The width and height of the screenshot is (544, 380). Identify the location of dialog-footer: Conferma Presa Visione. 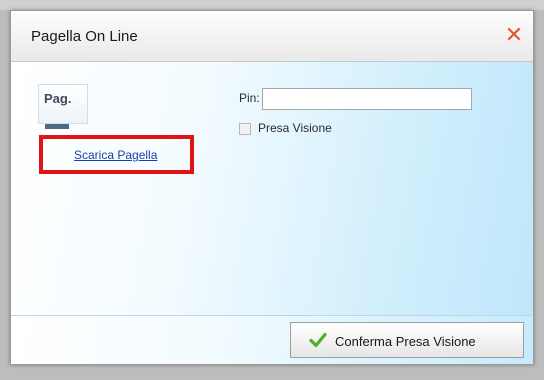
(272, 340).